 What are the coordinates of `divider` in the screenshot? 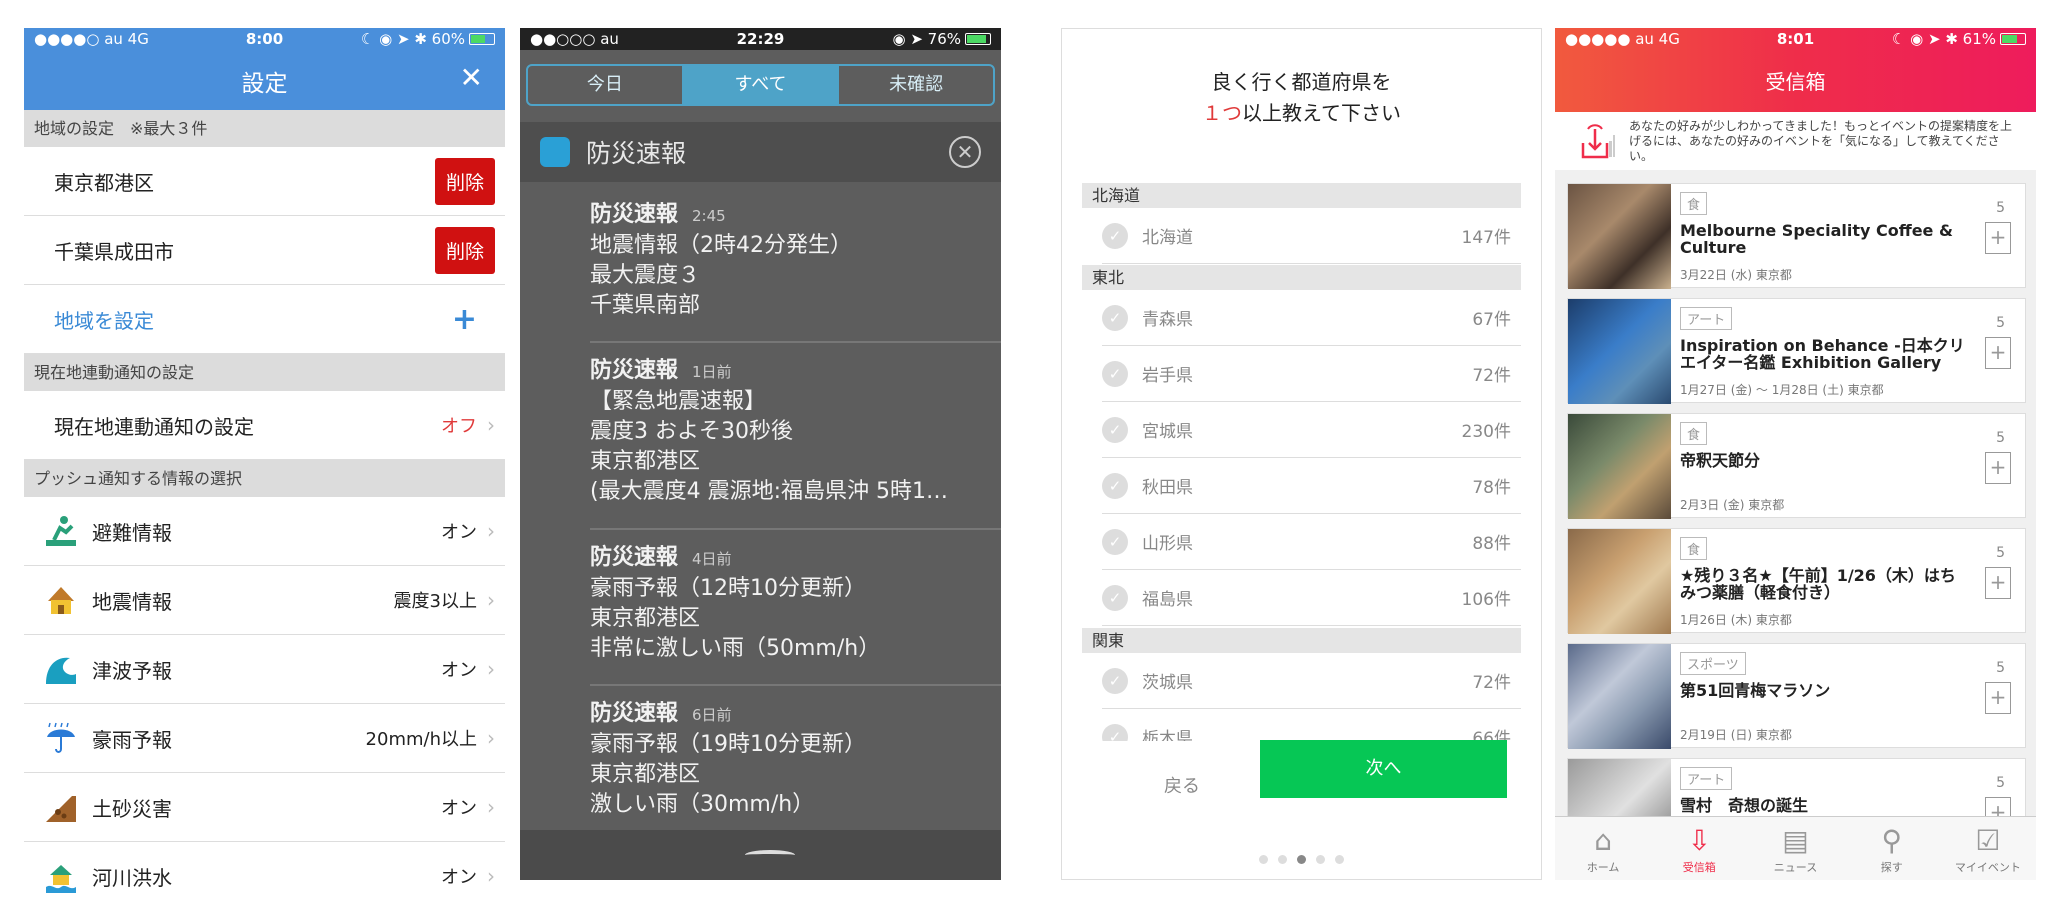 It's located at (795, 685).